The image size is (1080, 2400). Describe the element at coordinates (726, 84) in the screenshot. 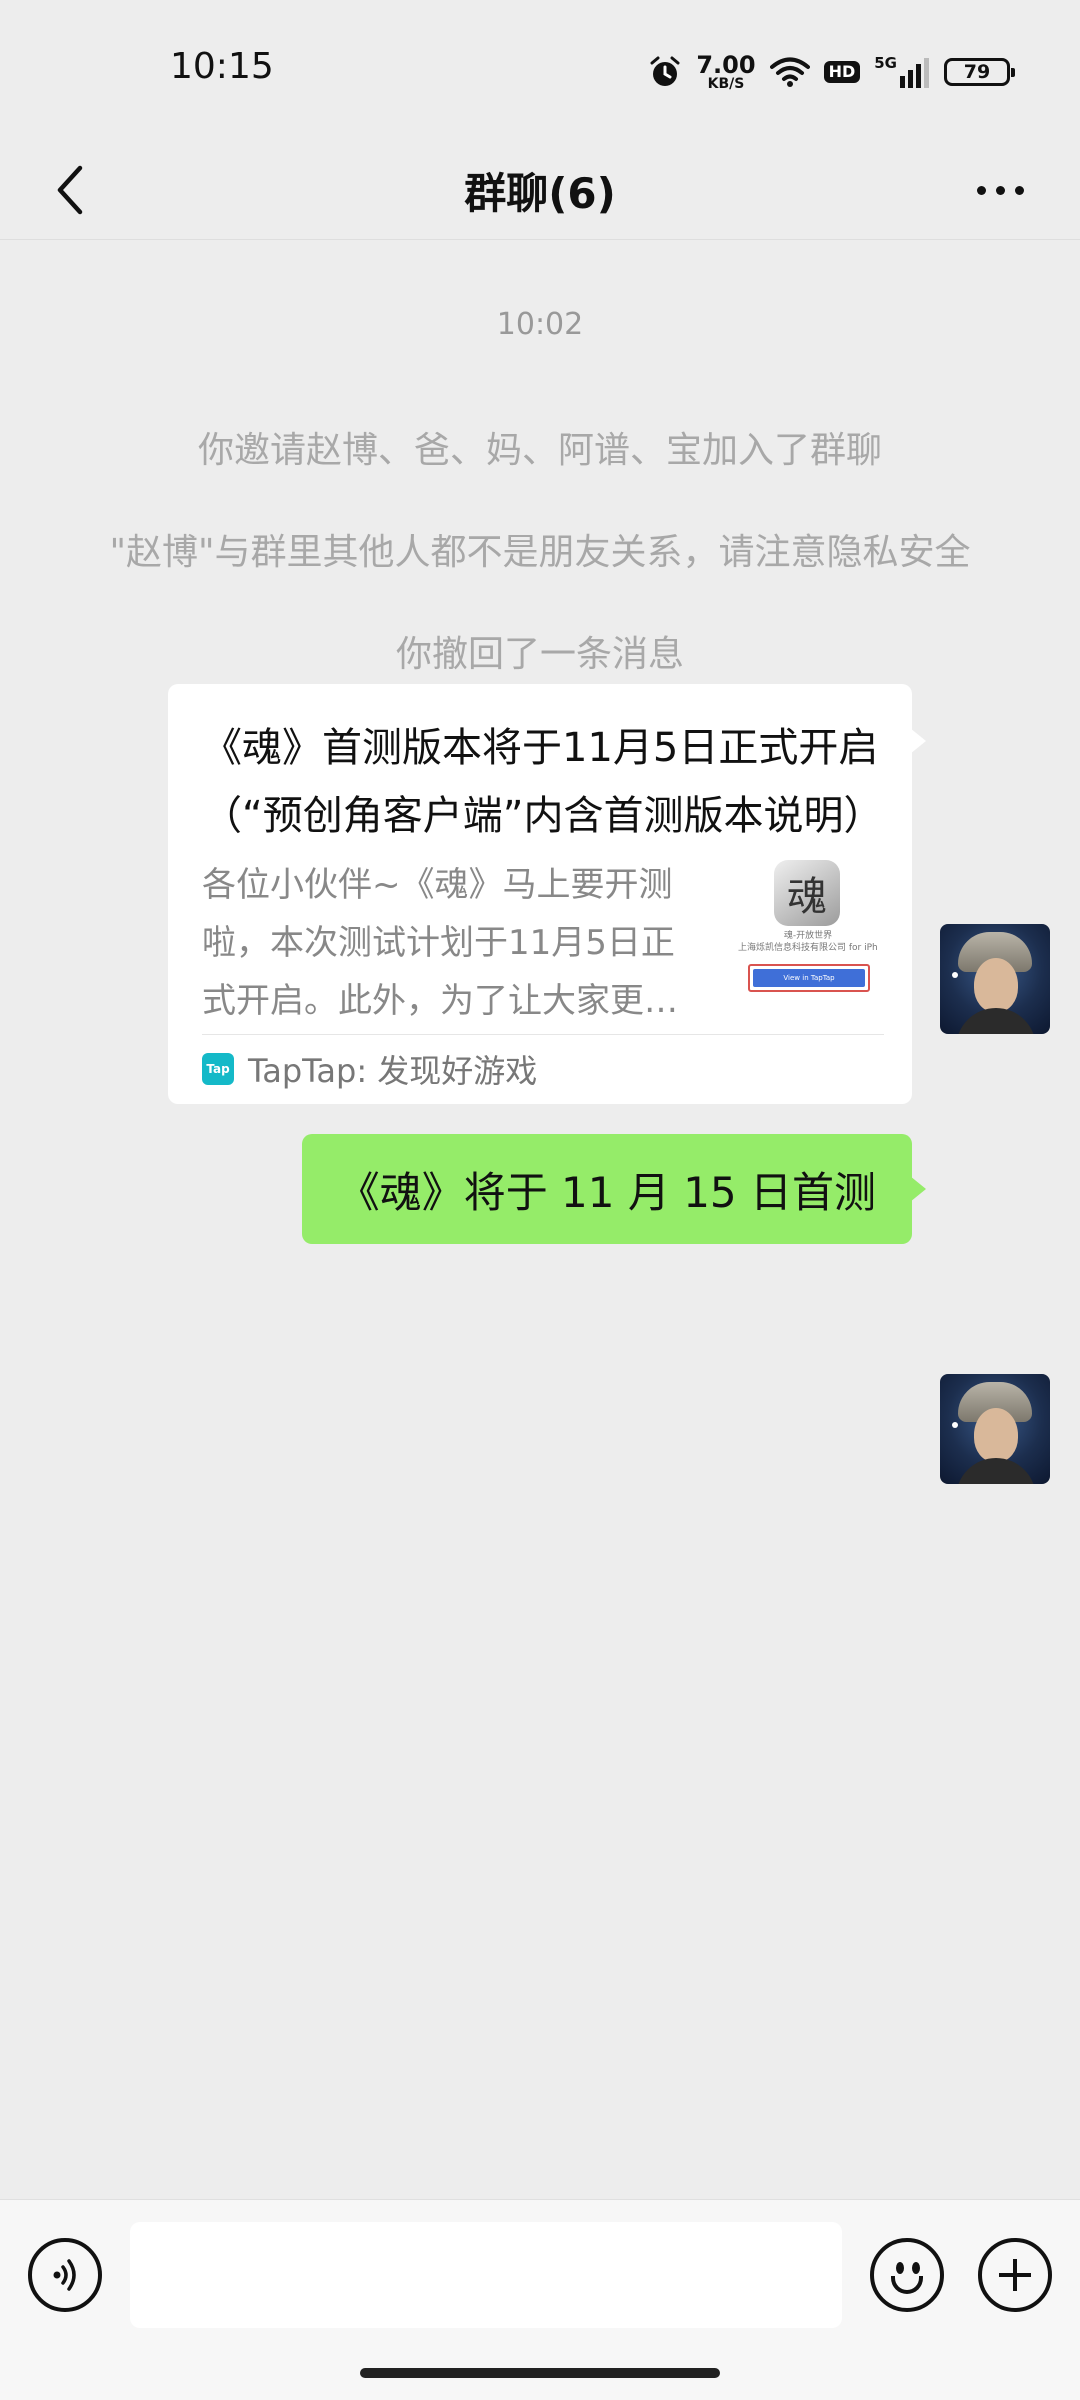

I see `net-speed-unit: KB/S` at that location.